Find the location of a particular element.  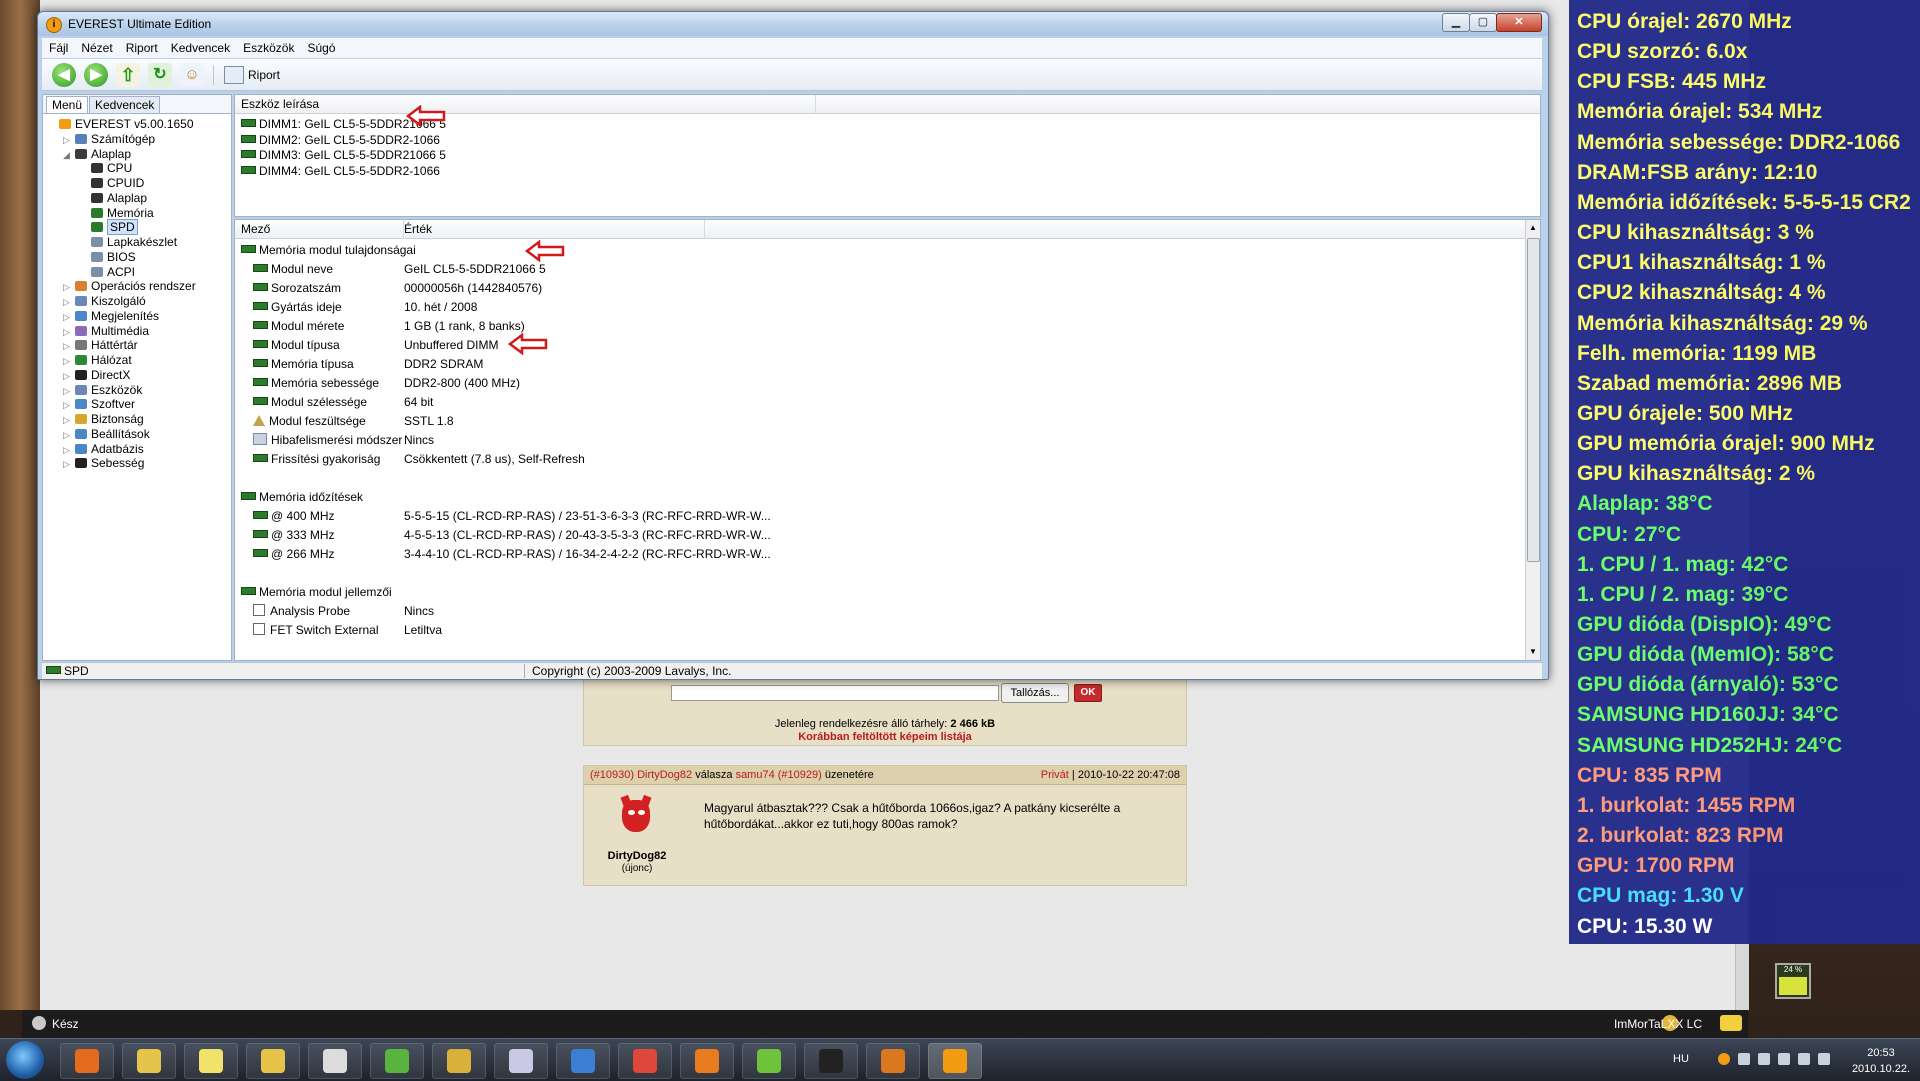

property-row: Memória típusa is located at coordinates (303, 364).